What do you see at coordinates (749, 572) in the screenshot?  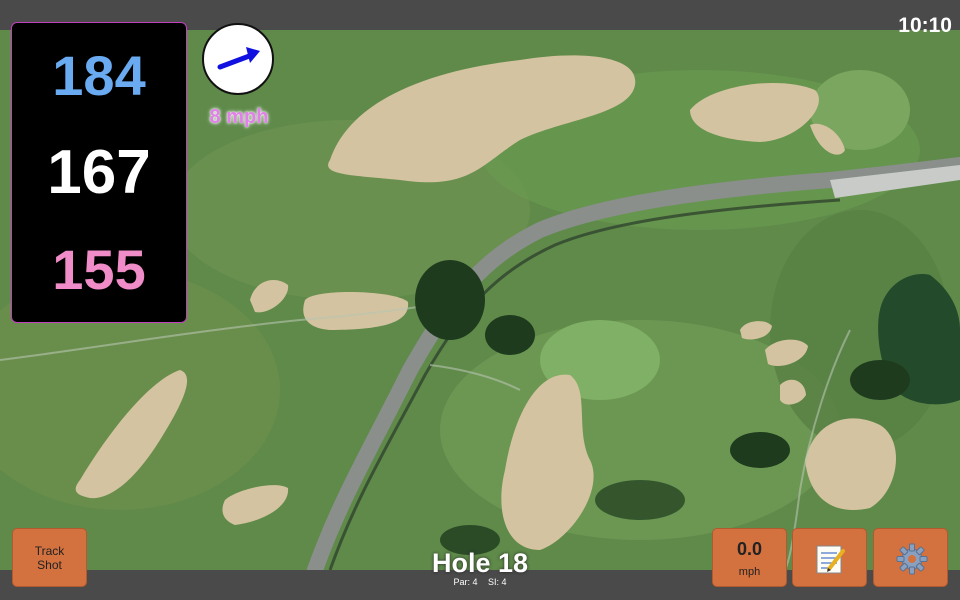 I see `speed-unit: mph` at bounding box center [749, 572].